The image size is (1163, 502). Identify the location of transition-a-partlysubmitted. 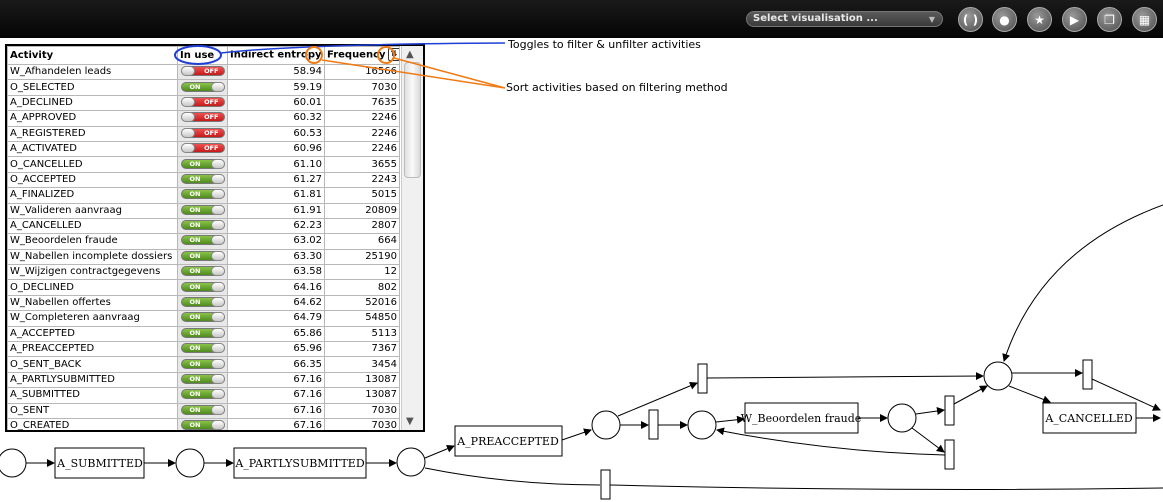
(300, 463).